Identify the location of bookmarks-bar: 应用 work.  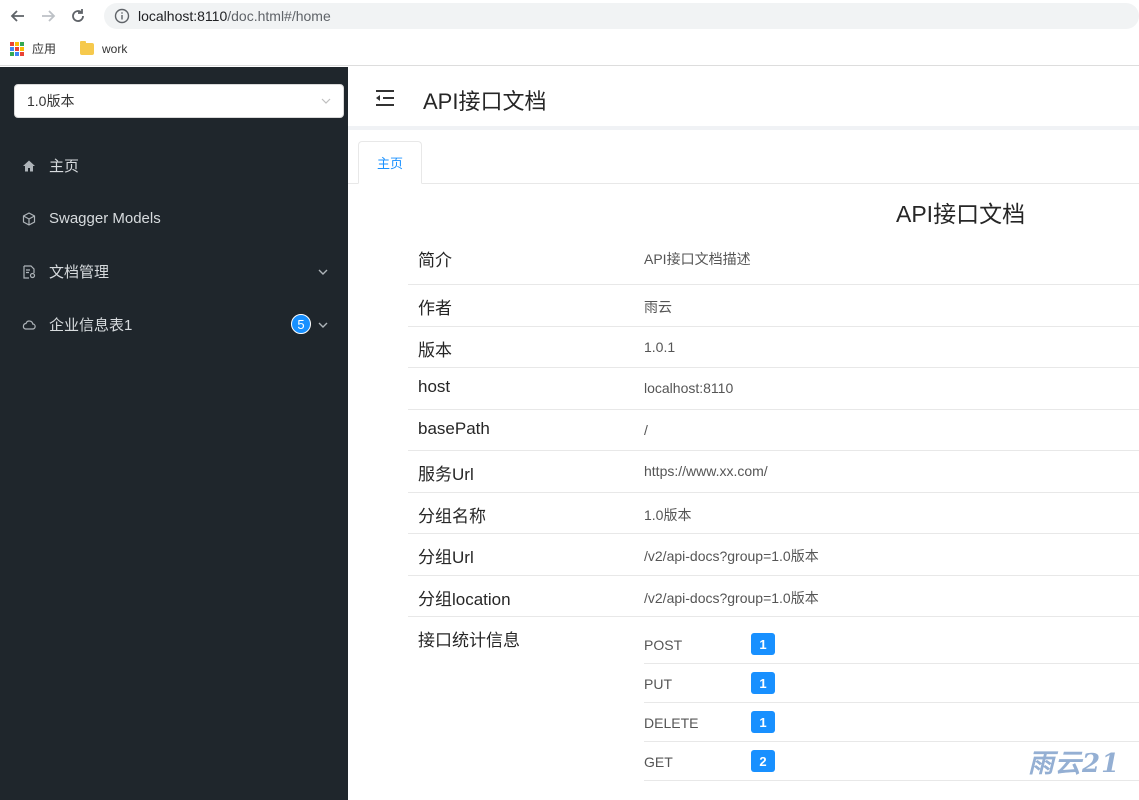
(569, 49).